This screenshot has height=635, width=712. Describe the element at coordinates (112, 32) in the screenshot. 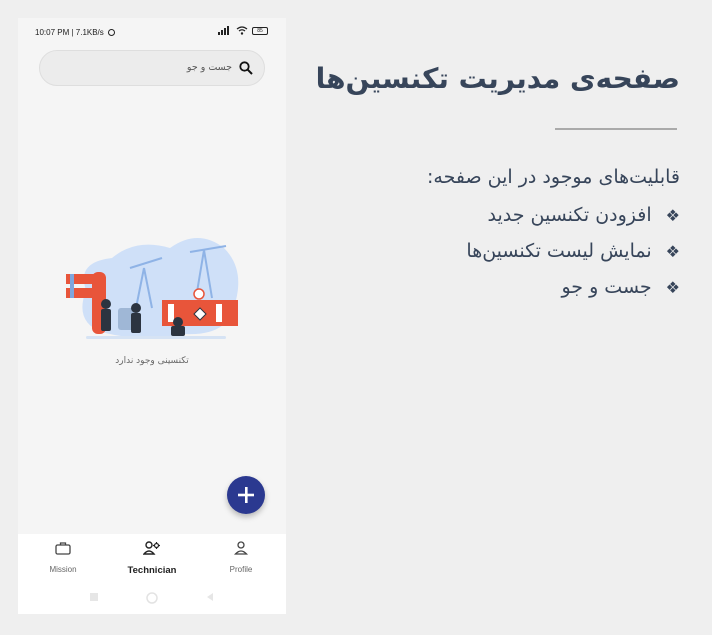

I see `gear-icon` at that location.